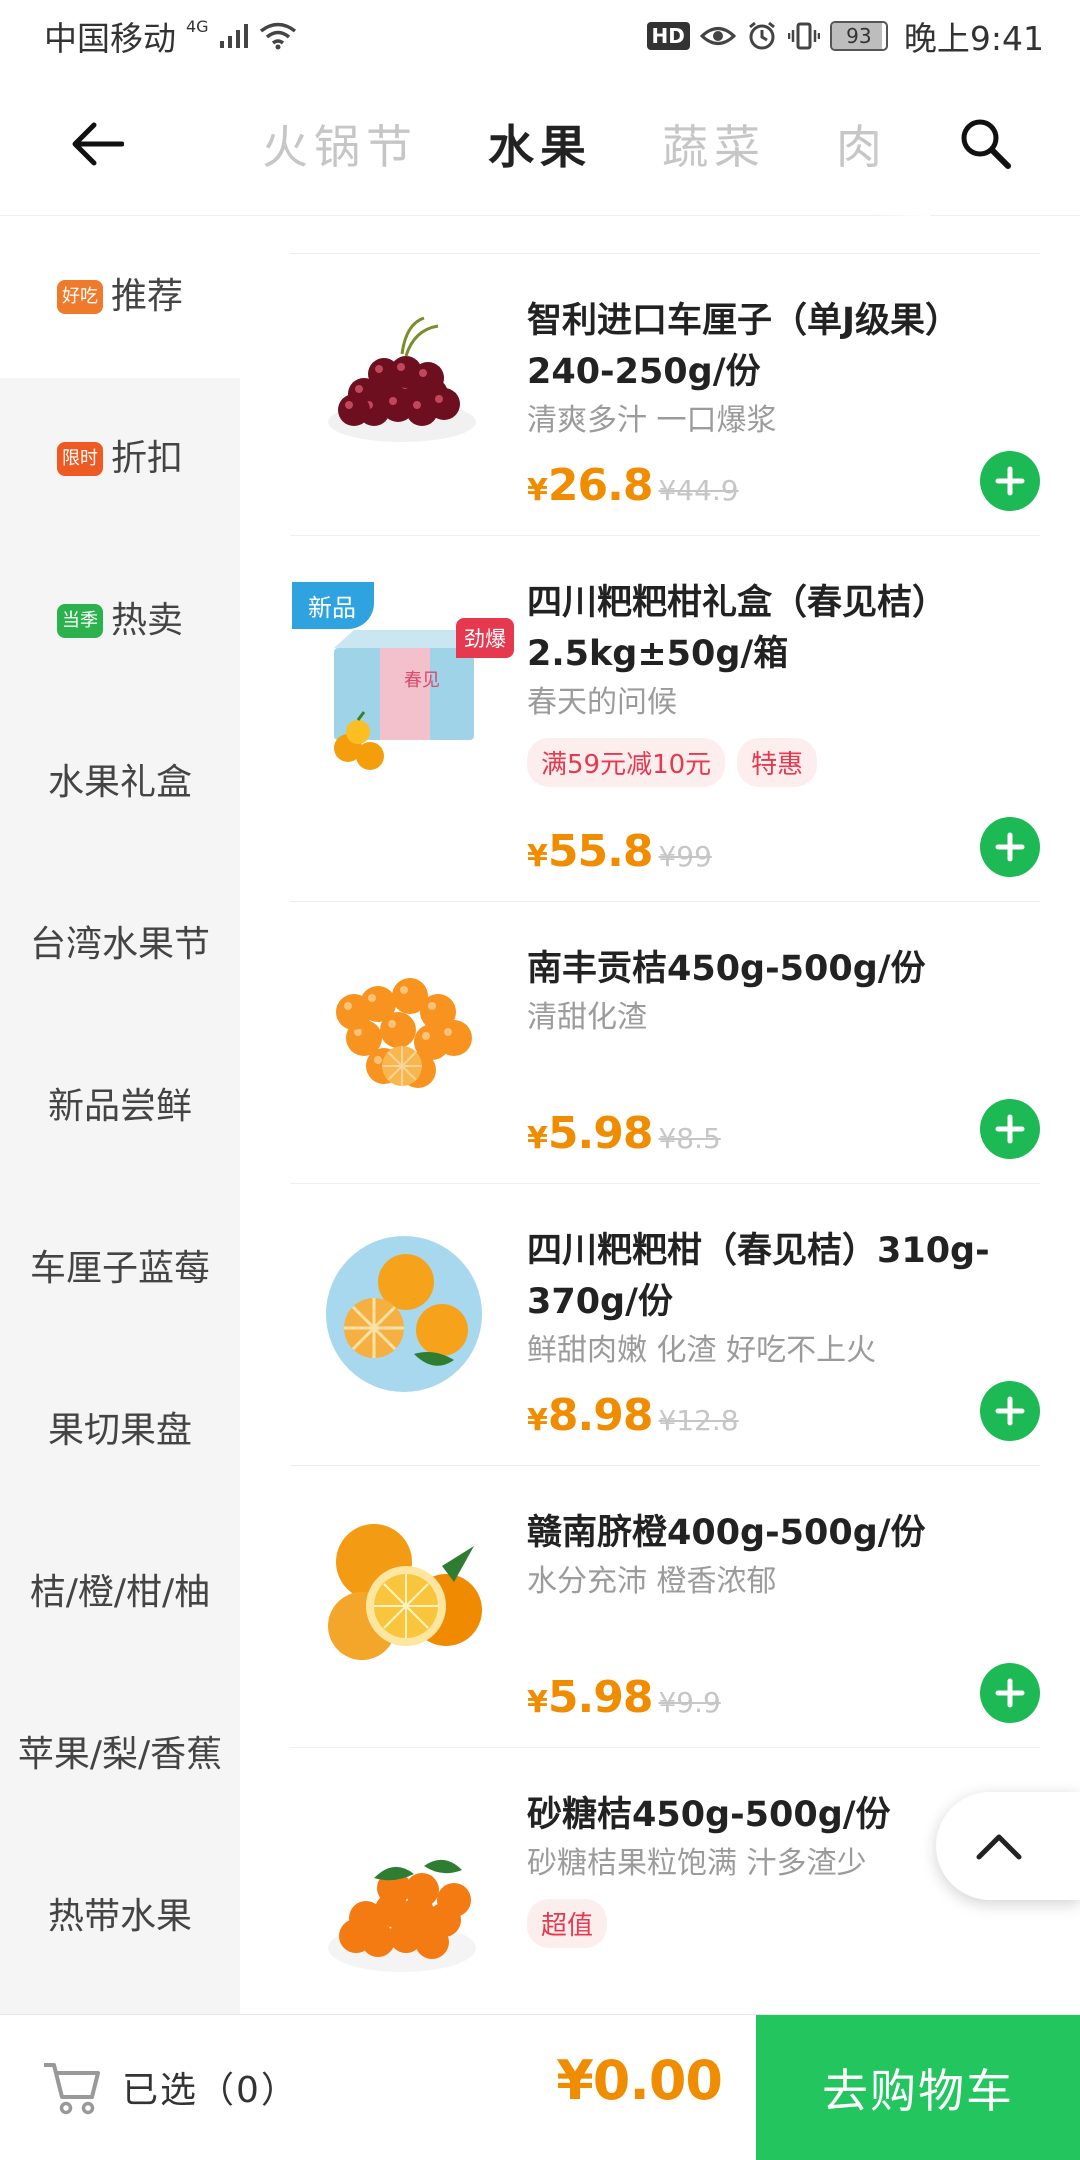 The image size is (1080, 2160). Describe the element at coordinates (79, 459) in the screenshot. I see `sidebar-badge: 限时` at that location.